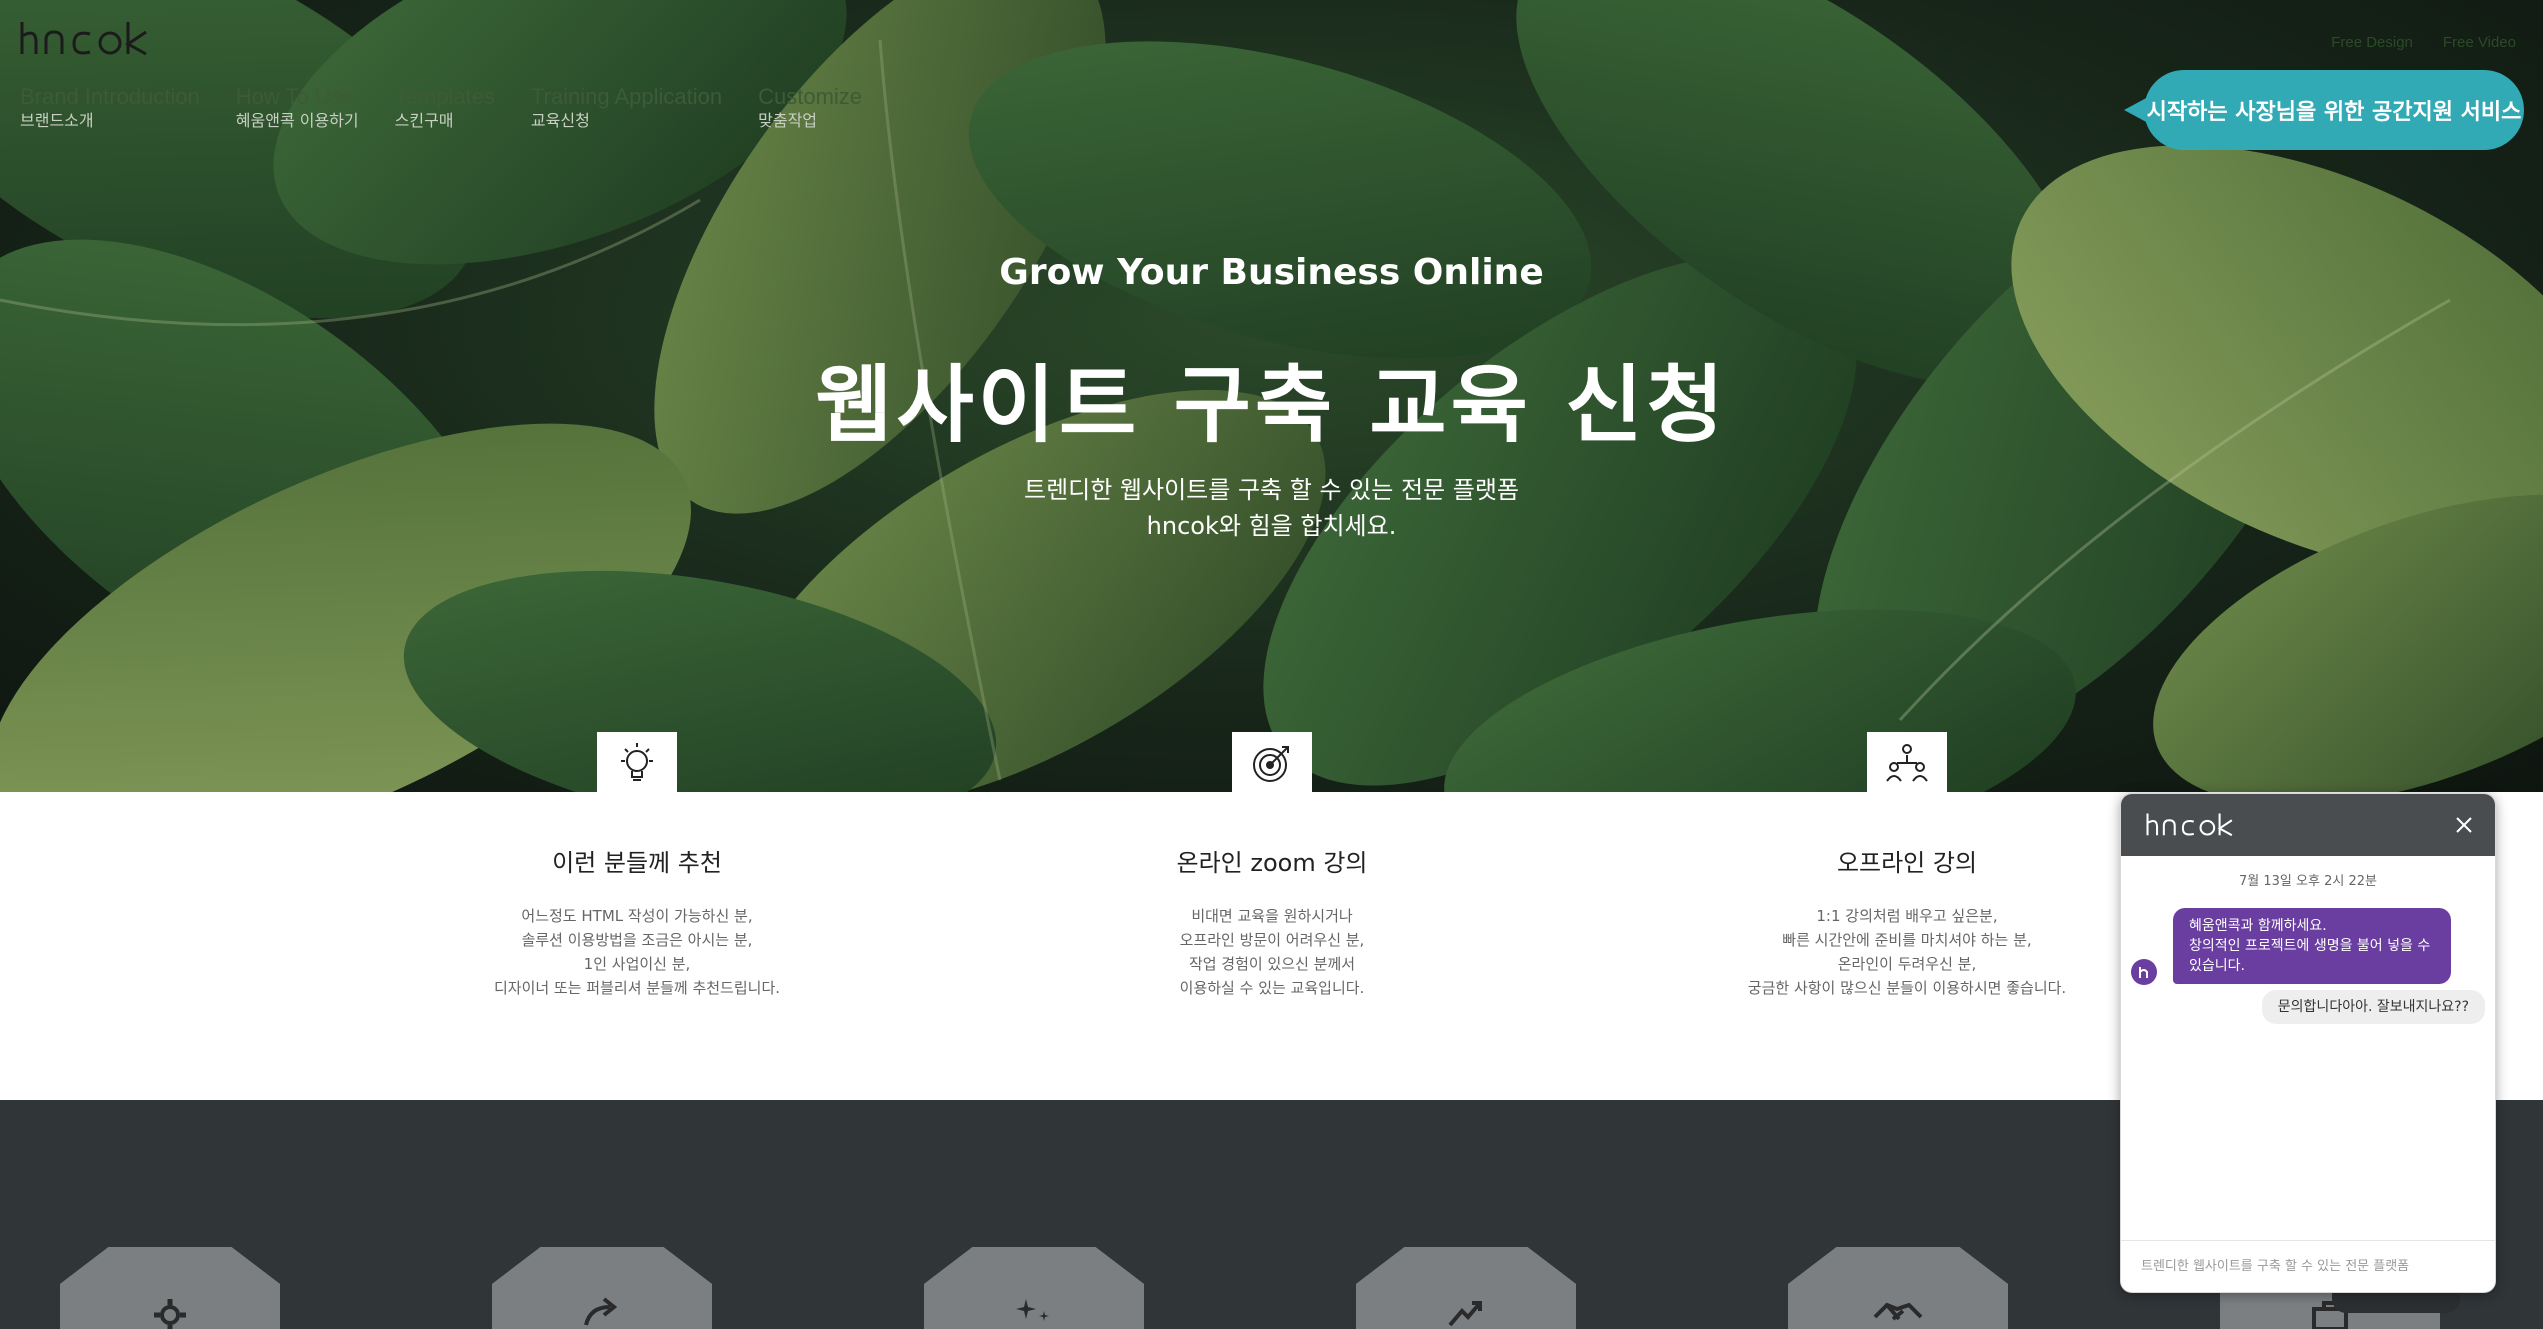 This screenshot has width=2543, height=1329. Describe the element at coordinates (626, 96) in the screenshot. I see `nav-label-en: Training Application` at that location.